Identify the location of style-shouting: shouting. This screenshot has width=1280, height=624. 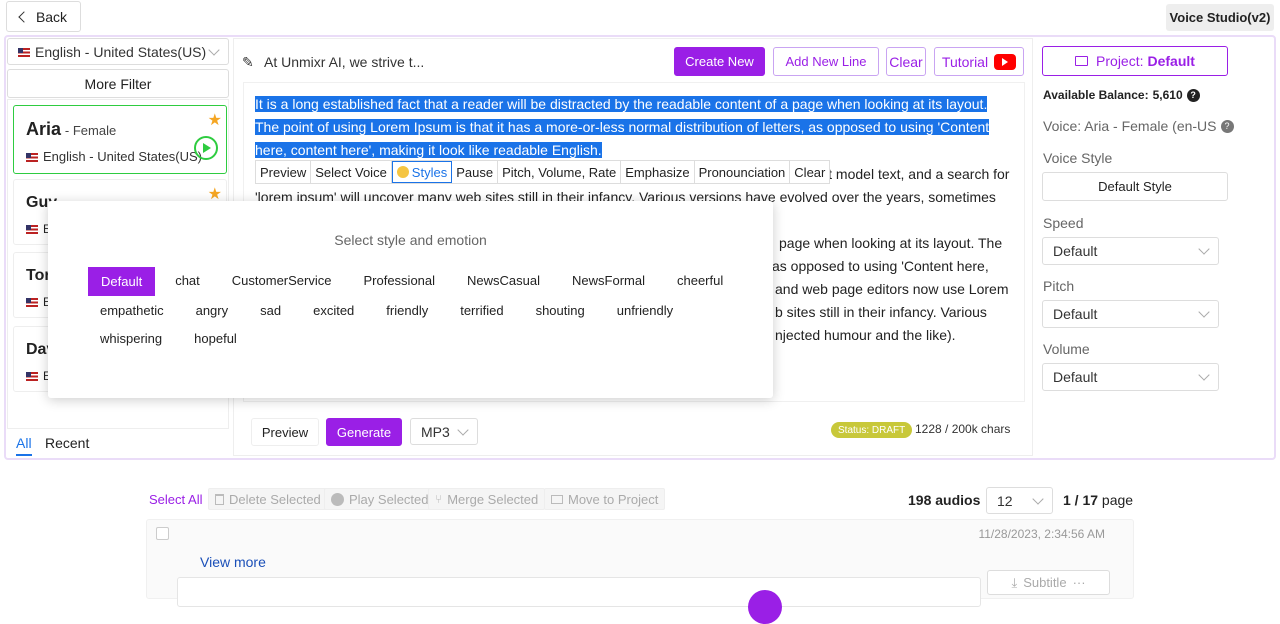
(560, 310).